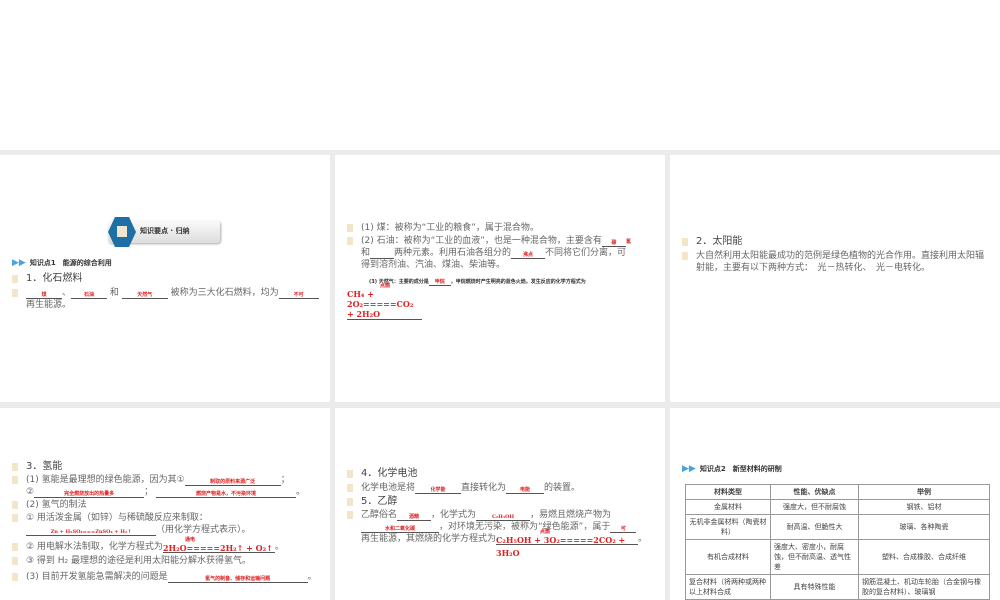  I want to click on knowledge-point-1: ▶▶ 知识点1 能源的综合利用, so click(62, 263).